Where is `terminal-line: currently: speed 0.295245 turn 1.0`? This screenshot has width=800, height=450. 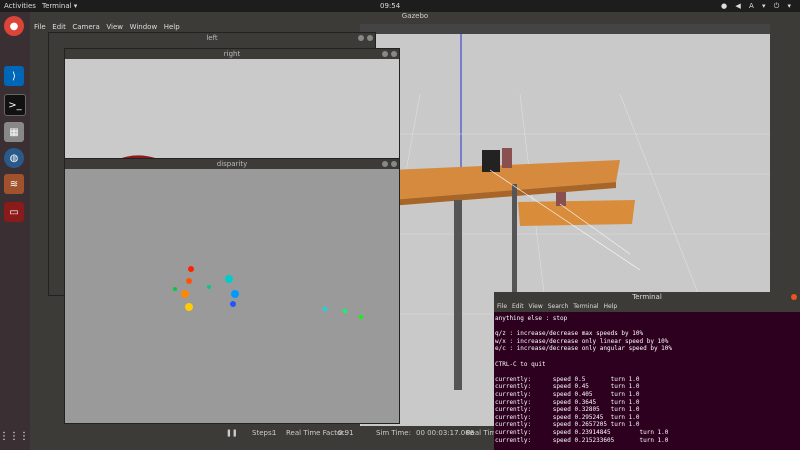 terminal-line: currently: speed 0.295245 turn 1.0 is located at coordinates (567, 417).